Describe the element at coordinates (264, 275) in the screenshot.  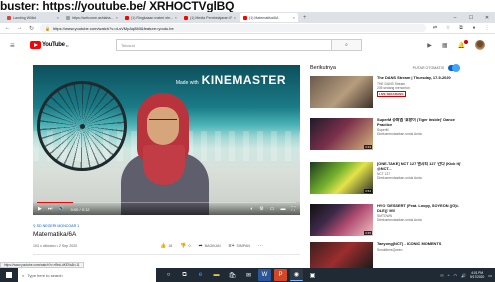
I see `word-icon: W` at that location.